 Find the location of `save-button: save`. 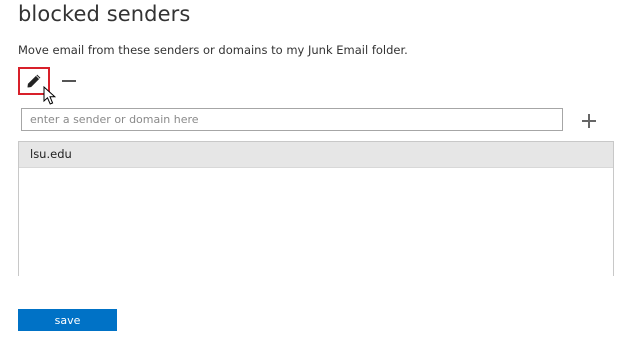

save-button: save is located at coordinates (67, 320).